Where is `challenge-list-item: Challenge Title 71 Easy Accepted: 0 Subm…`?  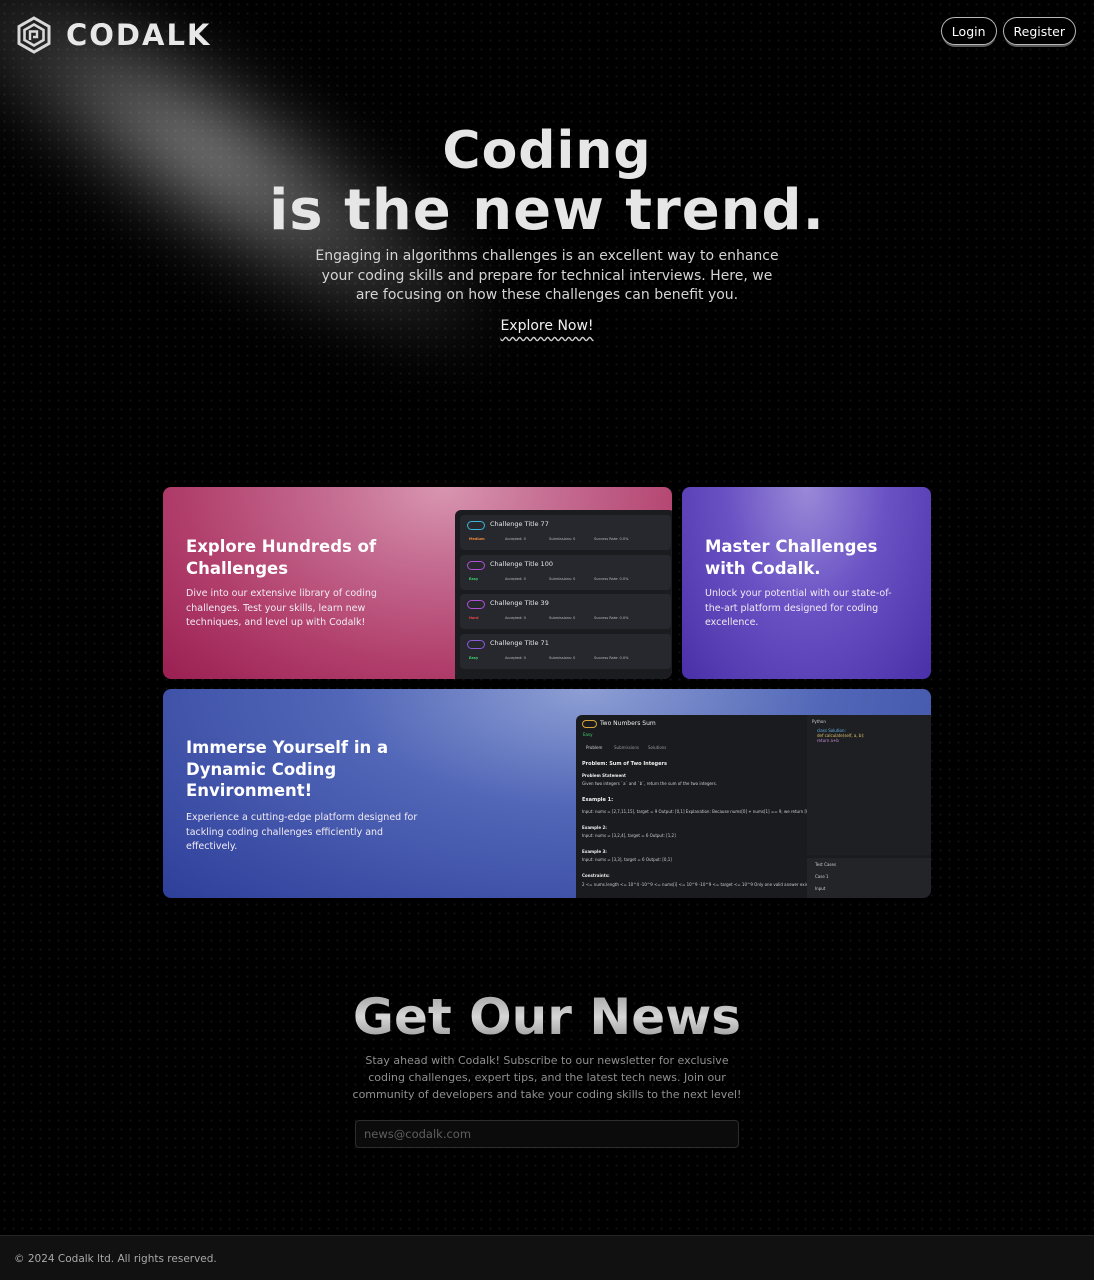 challenge-list-item: Challenge Title 71 Easy Accepted: 0 Subm… is located at coordinates (565, 651).